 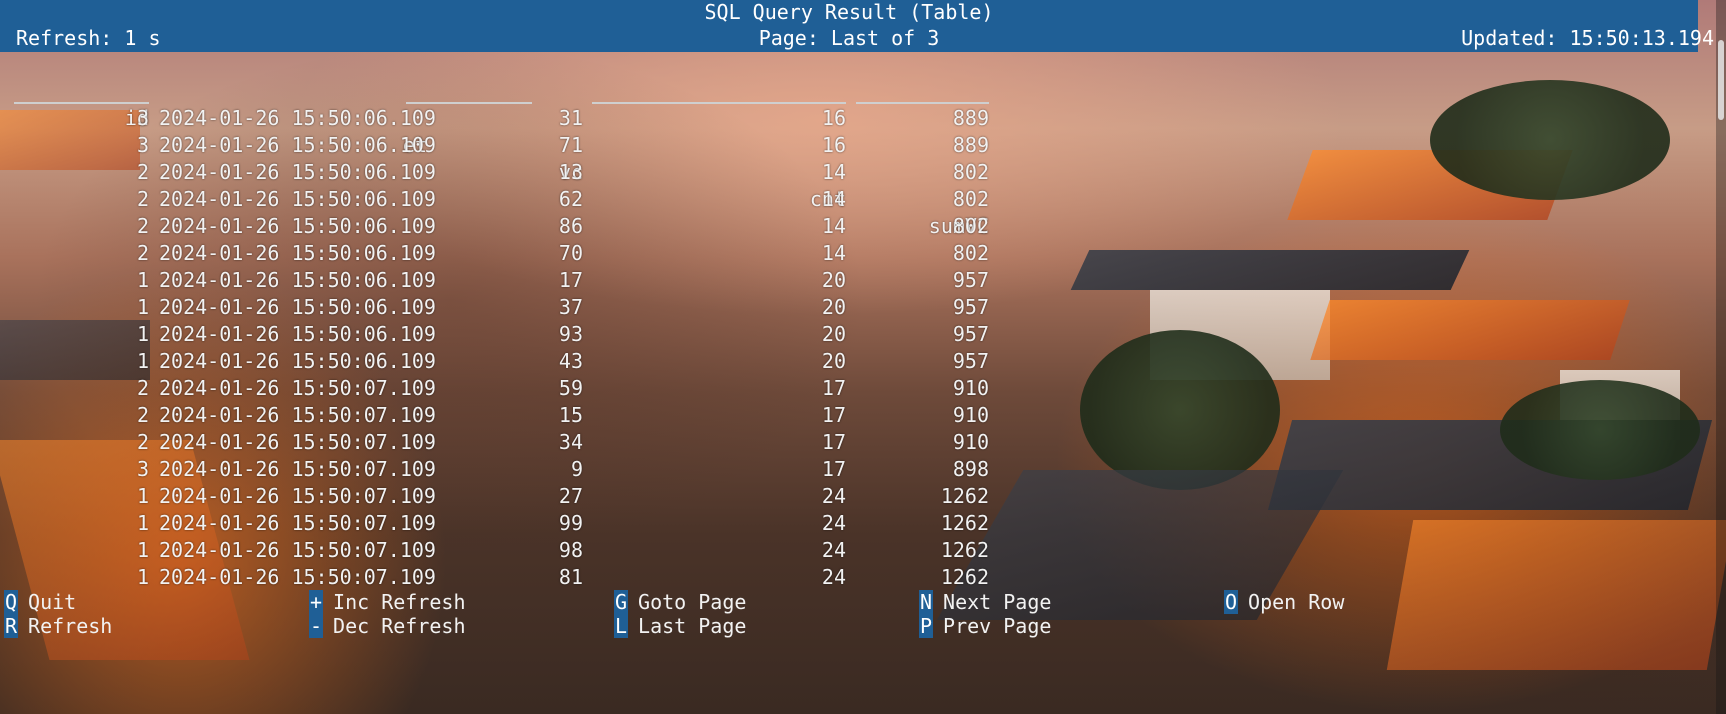 I want to click on cell-vc: 70, so click(x=570, y=253).